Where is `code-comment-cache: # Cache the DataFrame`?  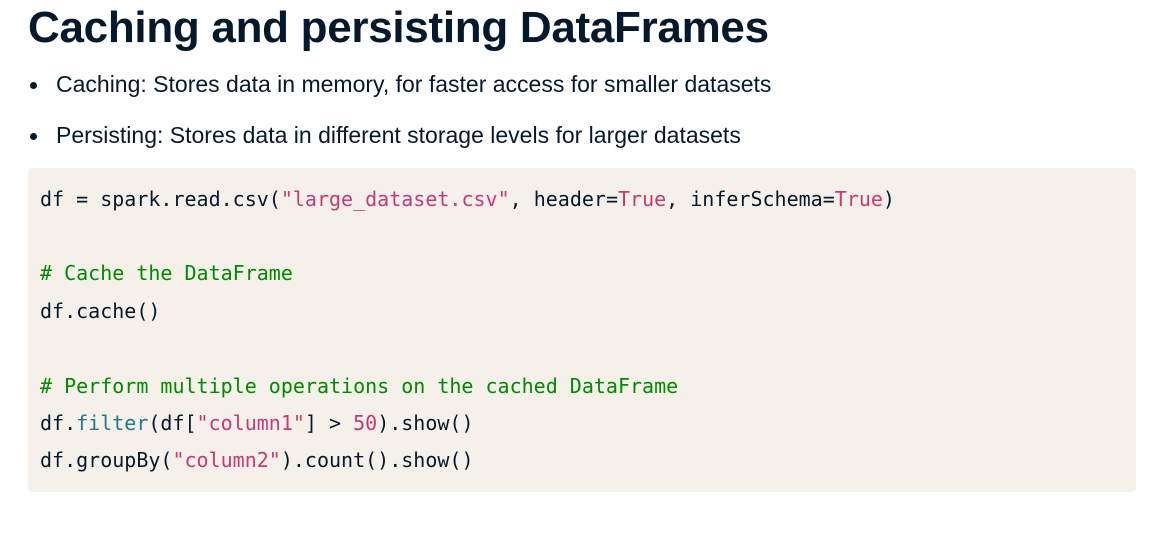
code-comment-cache: # Cache the DataFrame is located at coordinates (166, 273).